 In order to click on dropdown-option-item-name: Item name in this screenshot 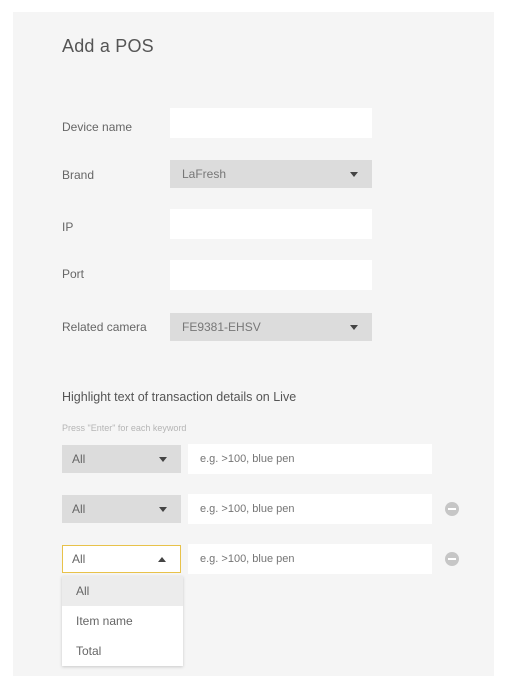, I will do `click(122, 621)`.